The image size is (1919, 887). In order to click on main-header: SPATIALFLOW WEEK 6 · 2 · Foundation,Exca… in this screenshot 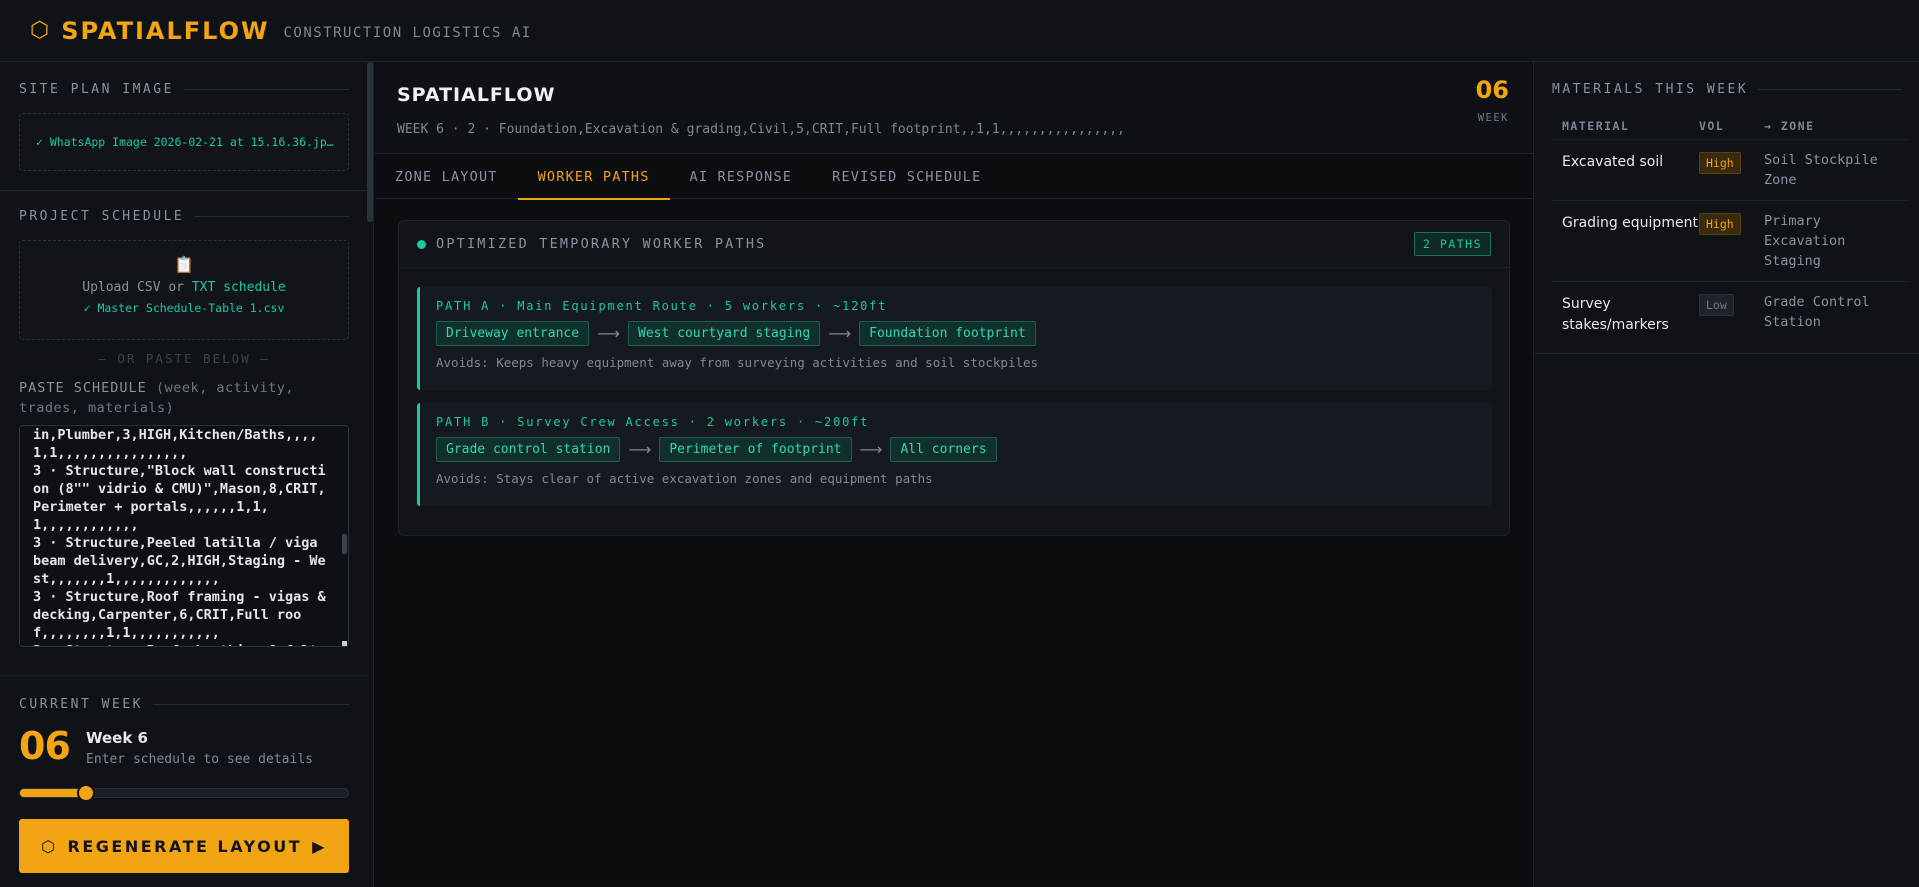, I will do `click(954, 108)`.